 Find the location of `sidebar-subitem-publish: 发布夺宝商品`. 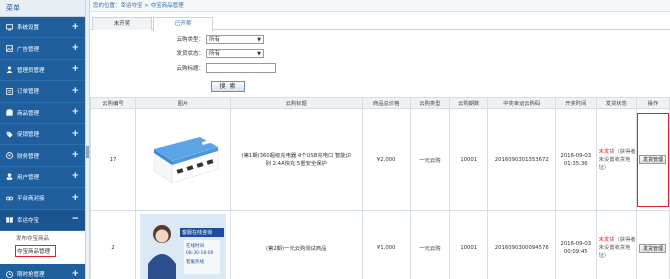

sidebar-subitem-publish: 发布夺宝商品 is located at coordinates (42, 239).